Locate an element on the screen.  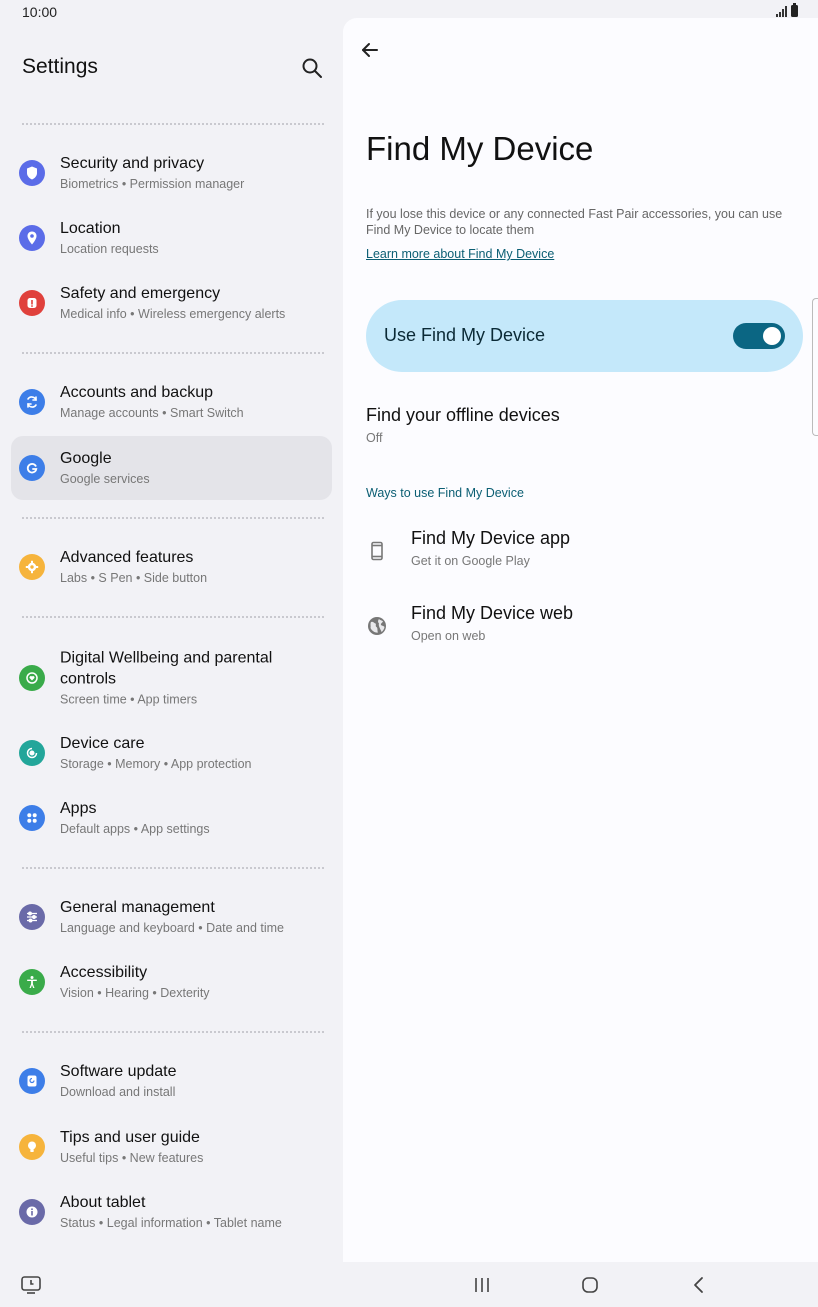
home-button is located at coordinates (590, 1285).